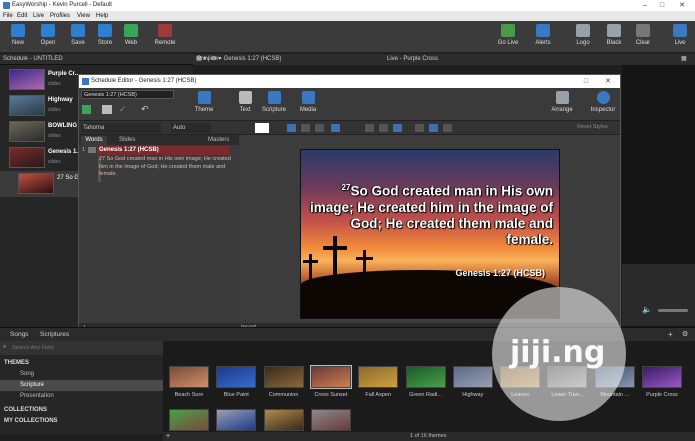  Describe the element at coordinates (245, 97) in the screenshot. I see `text-icon` at that location.